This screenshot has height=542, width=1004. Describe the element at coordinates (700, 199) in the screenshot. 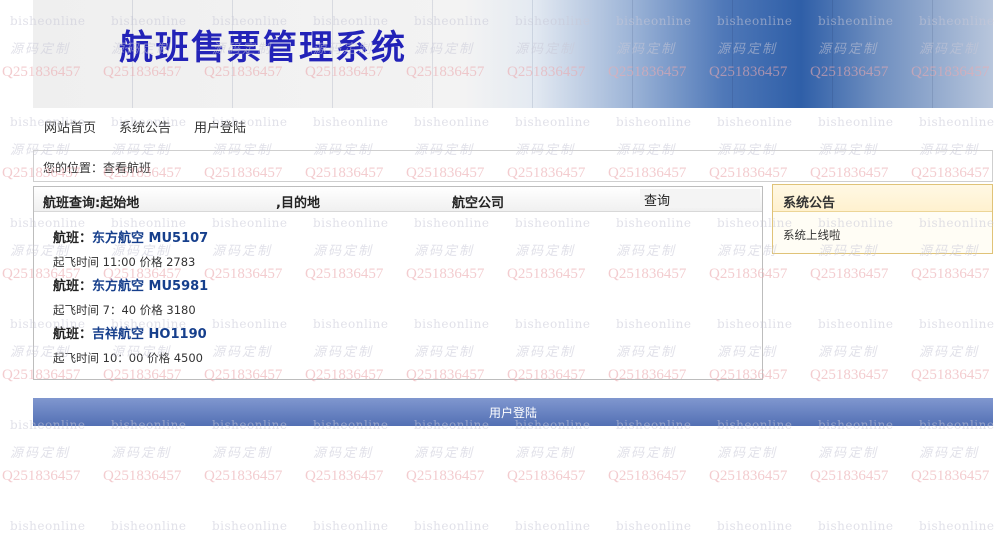

I see `search-button: 查询` at that location.